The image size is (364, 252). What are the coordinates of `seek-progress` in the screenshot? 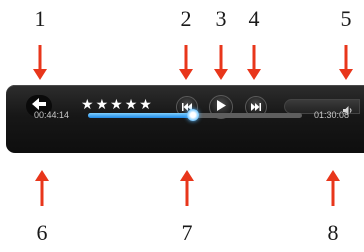 It's located at (140, 115).